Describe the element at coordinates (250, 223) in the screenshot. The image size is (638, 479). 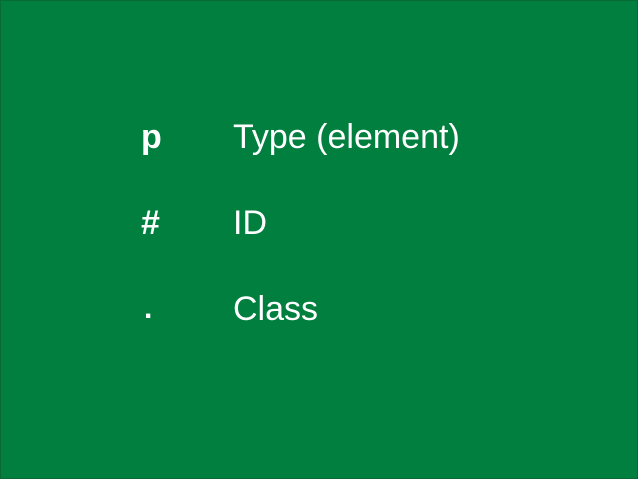
I see `id-selector-label: ID` at that location.